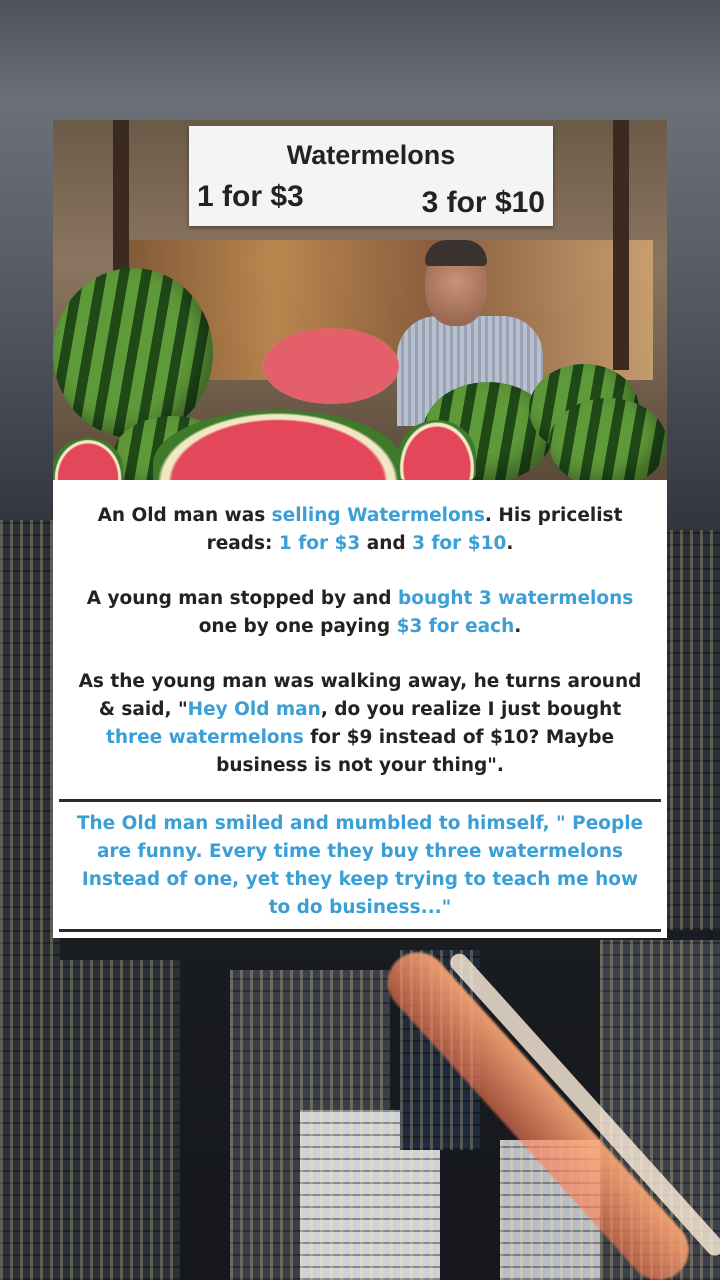 The height and width of the screenshot is (1280, 720). Describe the element at coordinates (456, 253) in the screenshot. I see `vendor-hair` at that location.